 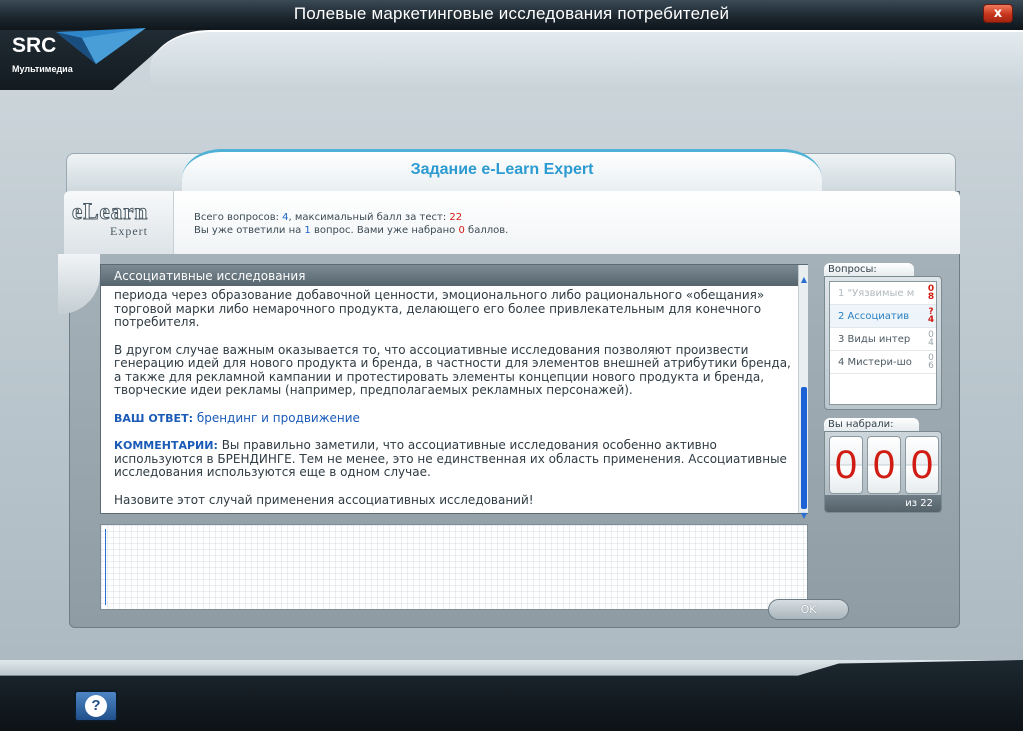 I want to click on close-button: x, so click(x=998, y=13).